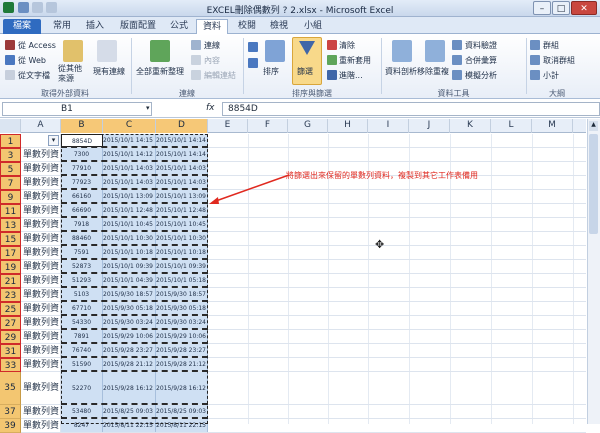  Describe the element at coordinates (481, 45) in the screenshot. I see `data-validation-button: 資料驗證` at that location.